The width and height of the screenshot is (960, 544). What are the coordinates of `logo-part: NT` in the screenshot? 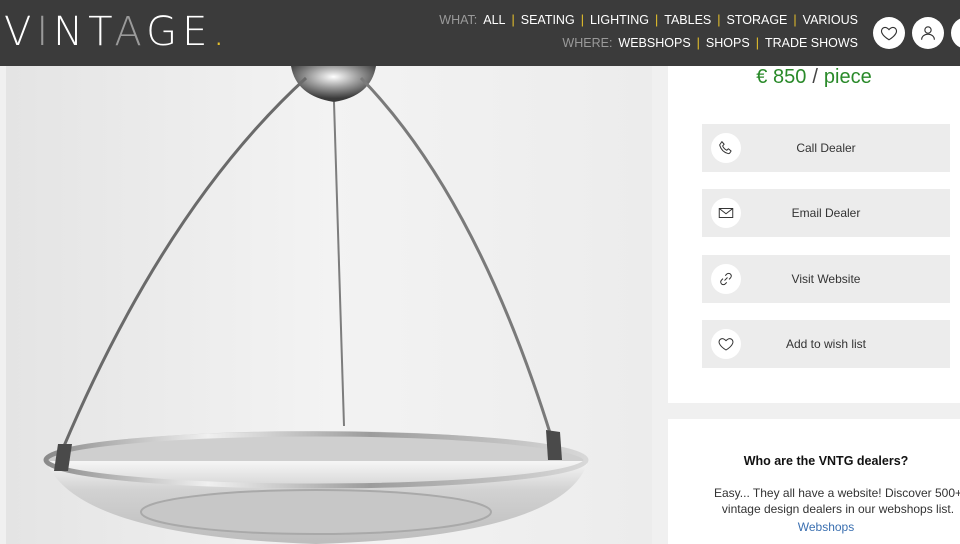 It's located at (84, 32).